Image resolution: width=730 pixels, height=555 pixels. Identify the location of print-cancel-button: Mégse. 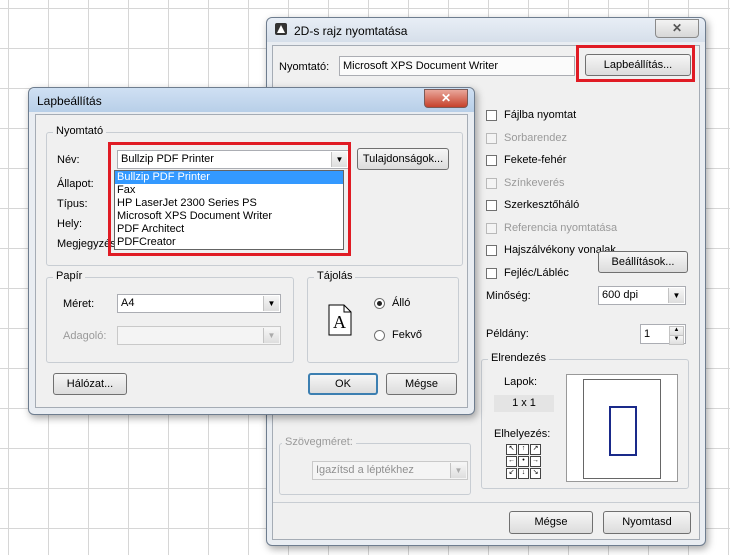
(551, 522).